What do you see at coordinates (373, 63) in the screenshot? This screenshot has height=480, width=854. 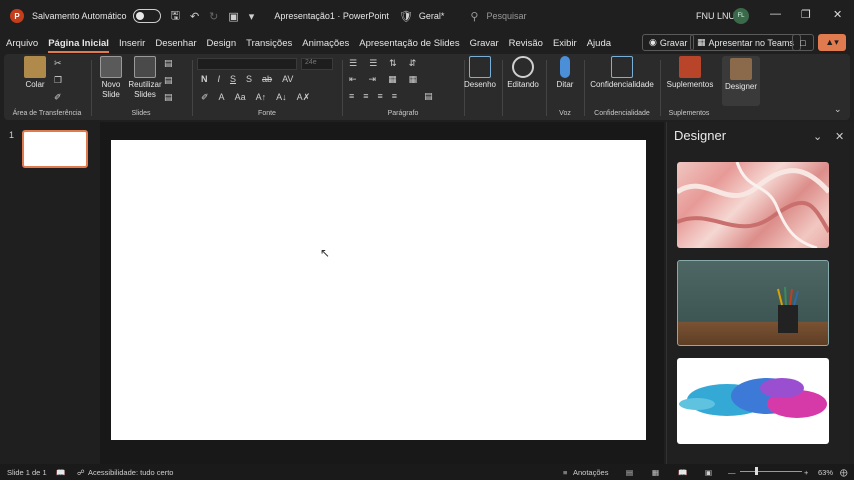 I see `numbering-icon: ☰` at bounding box center [373, 63].